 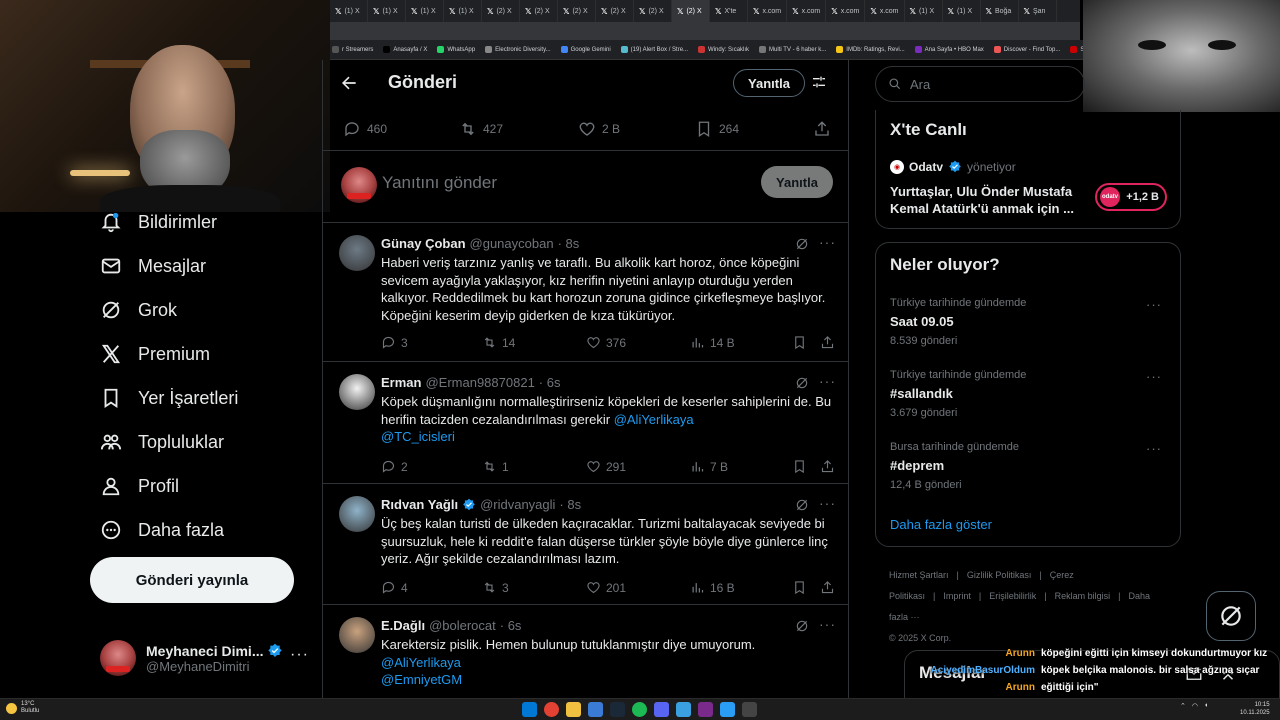 I want to click on footer-link: Reklam bilgisi, so click(x=1083, y=596).